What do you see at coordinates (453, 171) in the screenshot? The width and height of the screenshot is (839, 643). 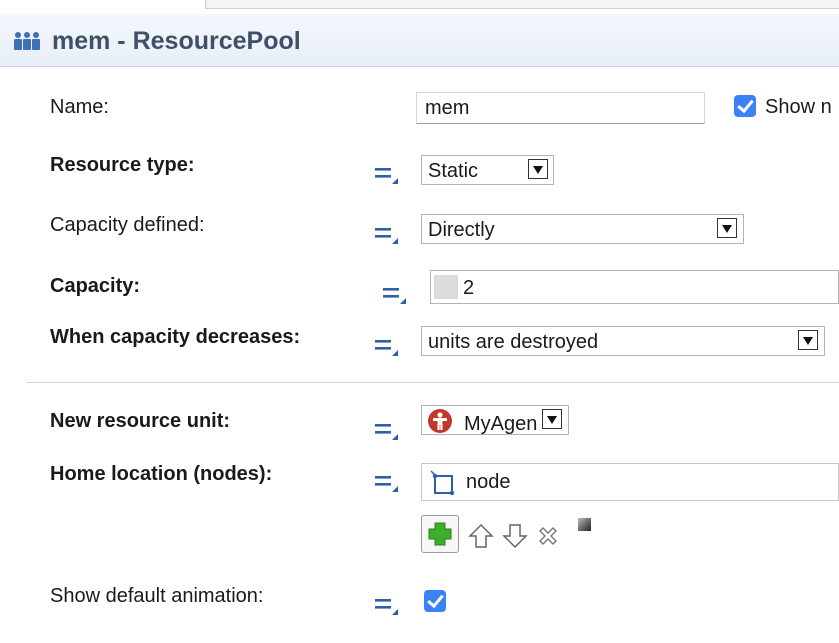 I see `resource-type-value: Static` at bounding box center [453, 171].